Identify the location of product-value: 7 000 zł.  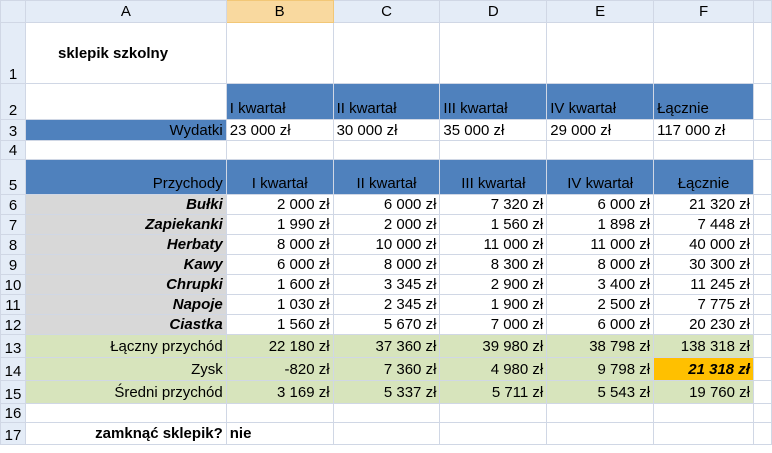
(493, 324).